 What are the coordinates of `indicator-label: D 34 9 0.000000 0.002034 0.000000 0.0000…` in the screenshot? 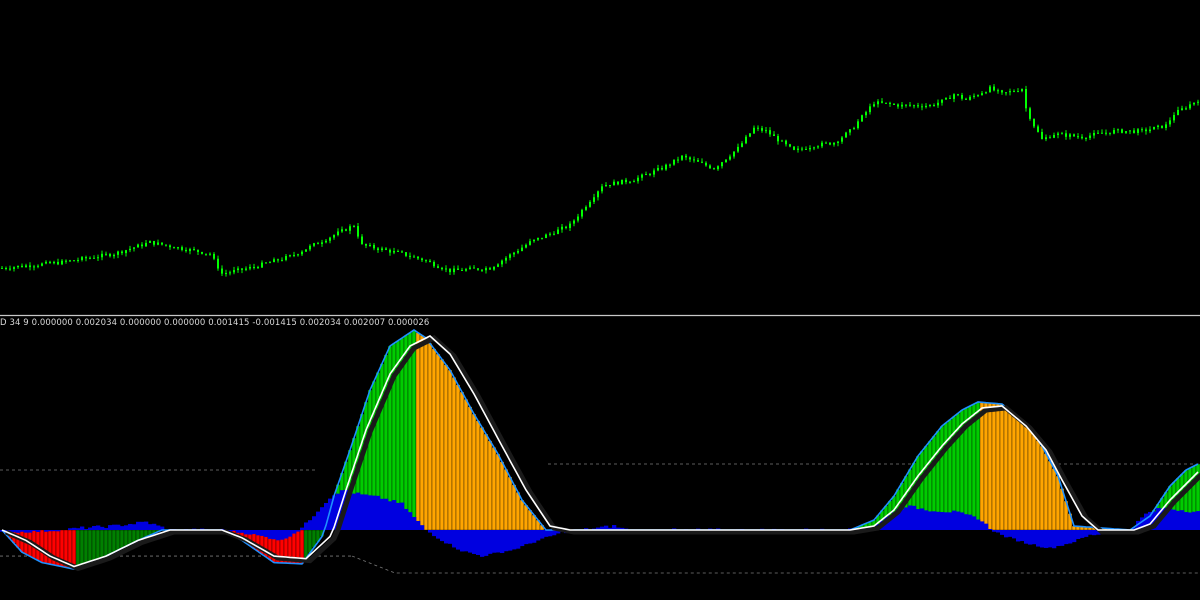 It's located at (215, 323).